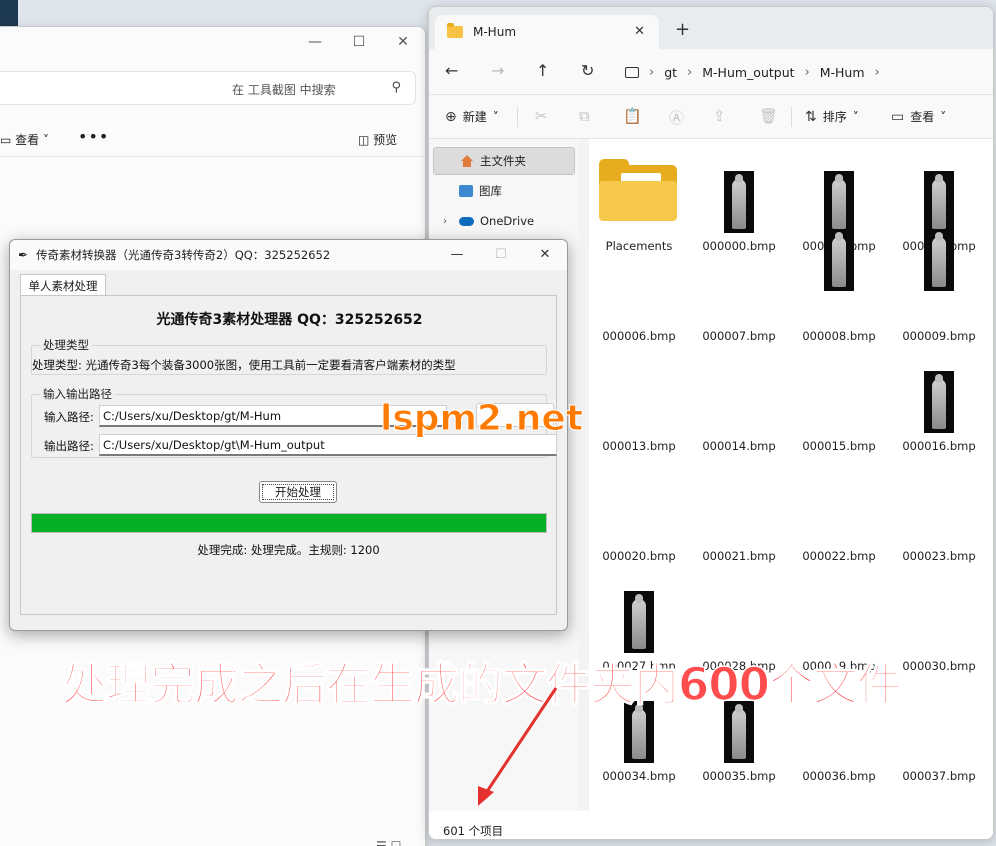 The image size is (996, 846). What do you see at coordinates (69, 446) in the screenshot?
I see `output-label: 输出路径:` at bounding box center [69, 446].